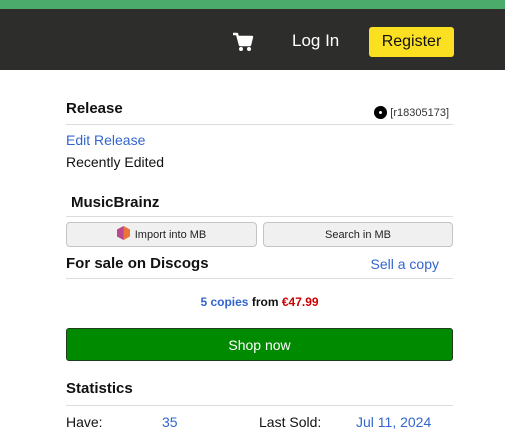 The image size is (505, 435). Describe the element at coordinates (243, 42) in the screenshot. I see `shopping-cart-icon` at that location.